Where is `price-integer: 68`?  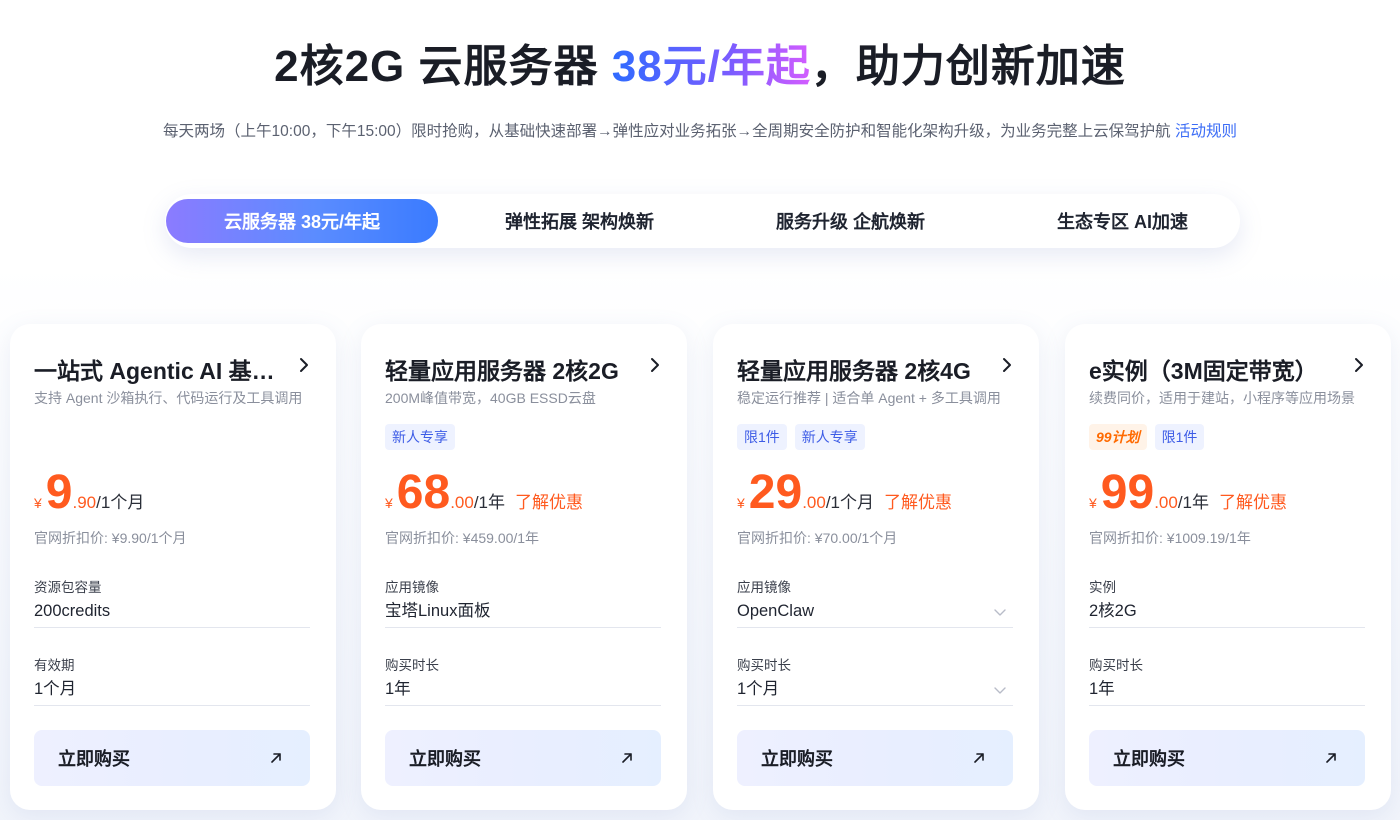 price-integer: 68 is located at coordinates (423, 492).